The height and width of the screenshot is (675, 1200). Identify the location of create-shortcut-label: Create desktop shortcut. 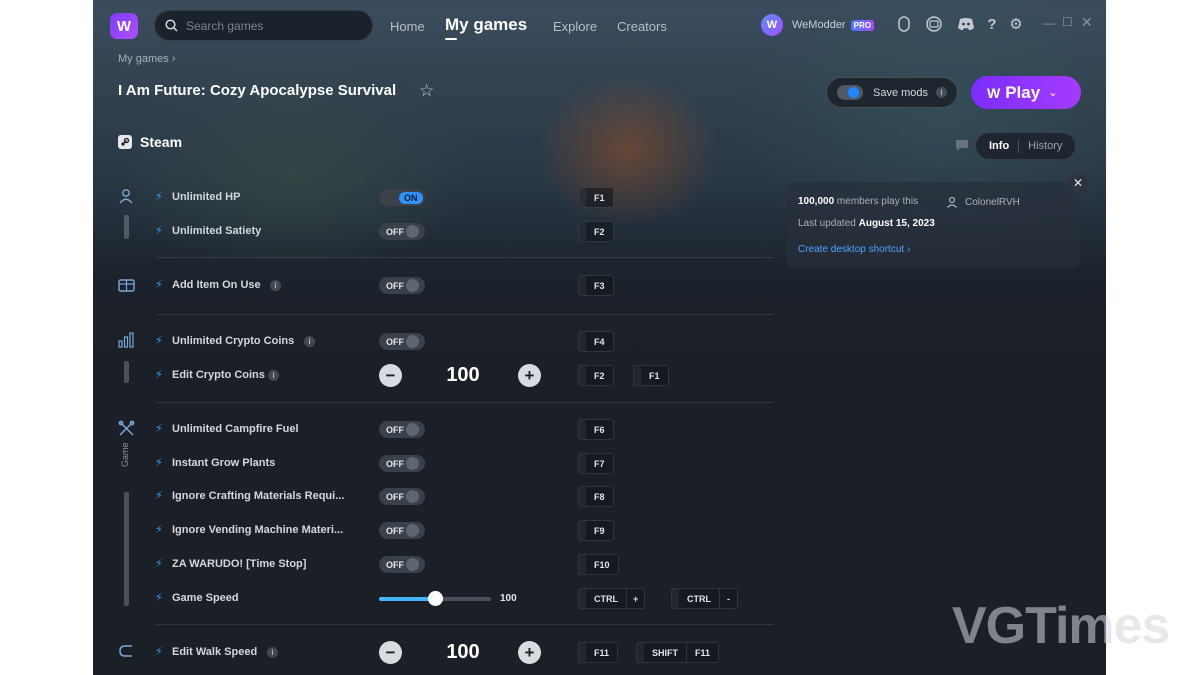
(851, 249).